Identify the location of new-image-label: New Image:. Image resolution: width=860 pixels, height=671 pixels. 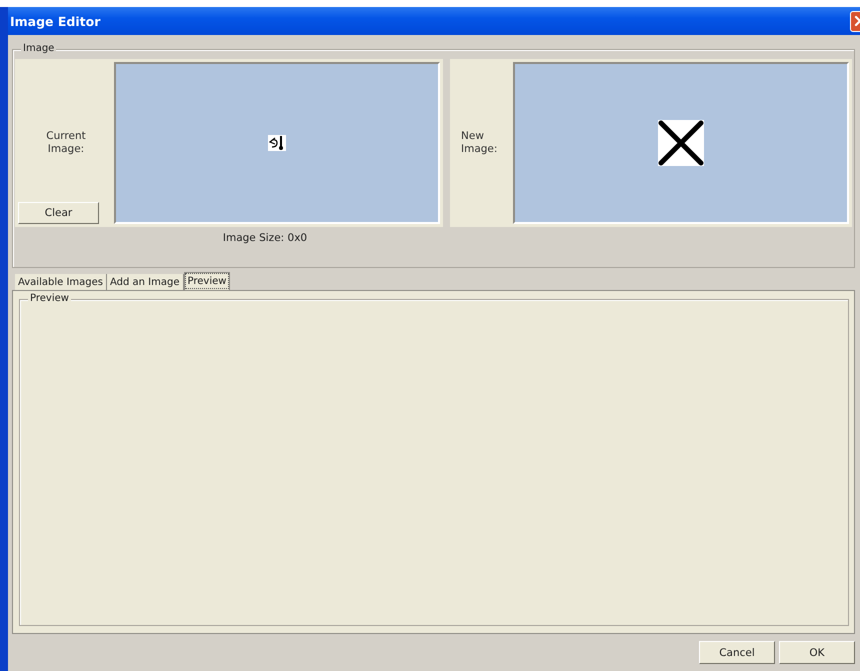
(479, 143).